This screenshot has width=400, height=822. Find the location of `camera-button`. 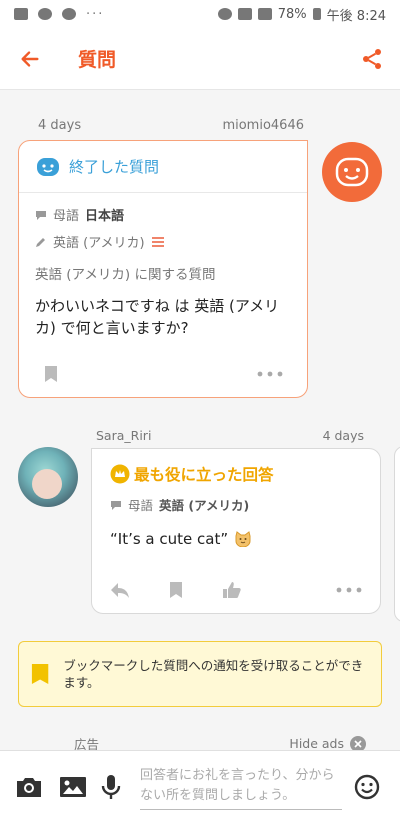

camera-button is located at coordinates (29, 787).